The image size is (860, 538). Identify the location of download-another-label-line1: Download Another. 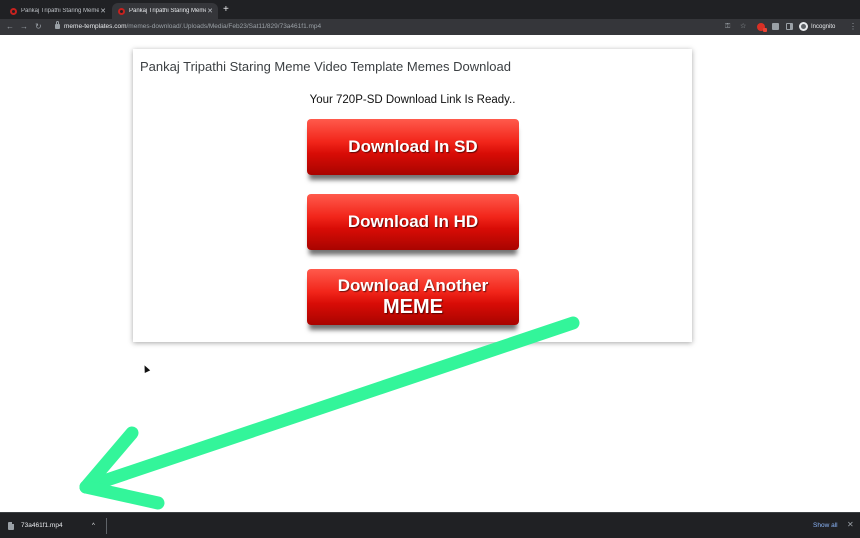
(413, 285).